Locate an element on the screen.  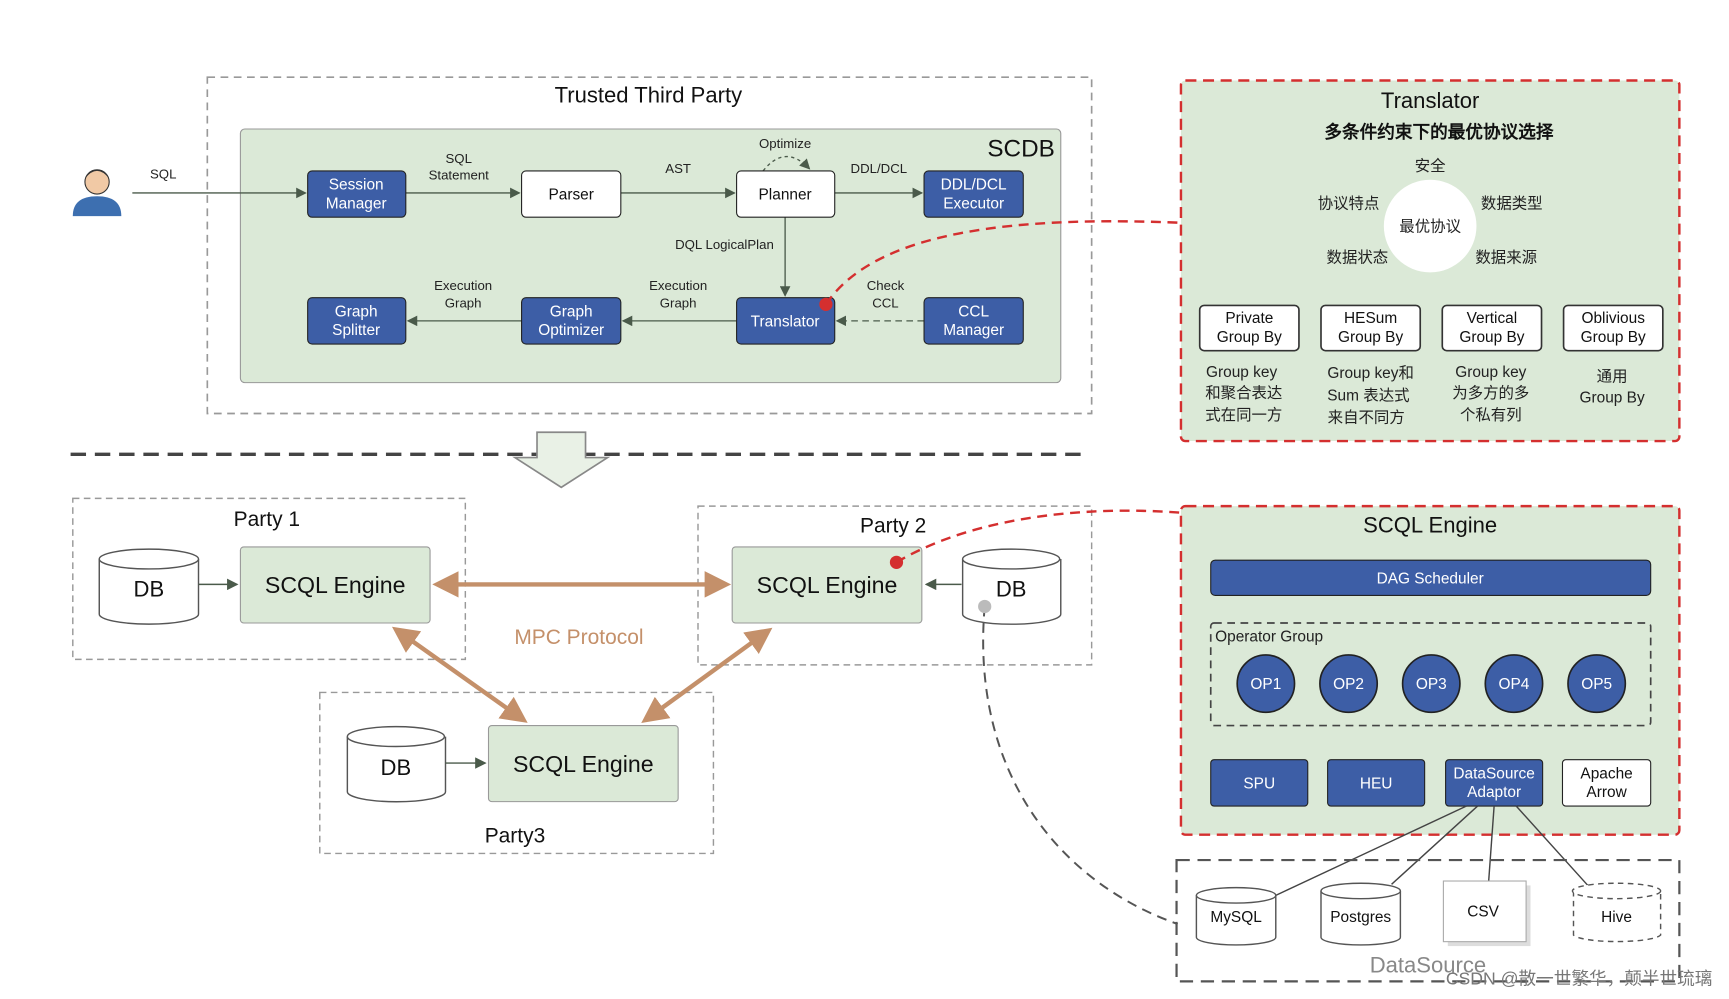
translator-marker is located at coordinates (826, 304).